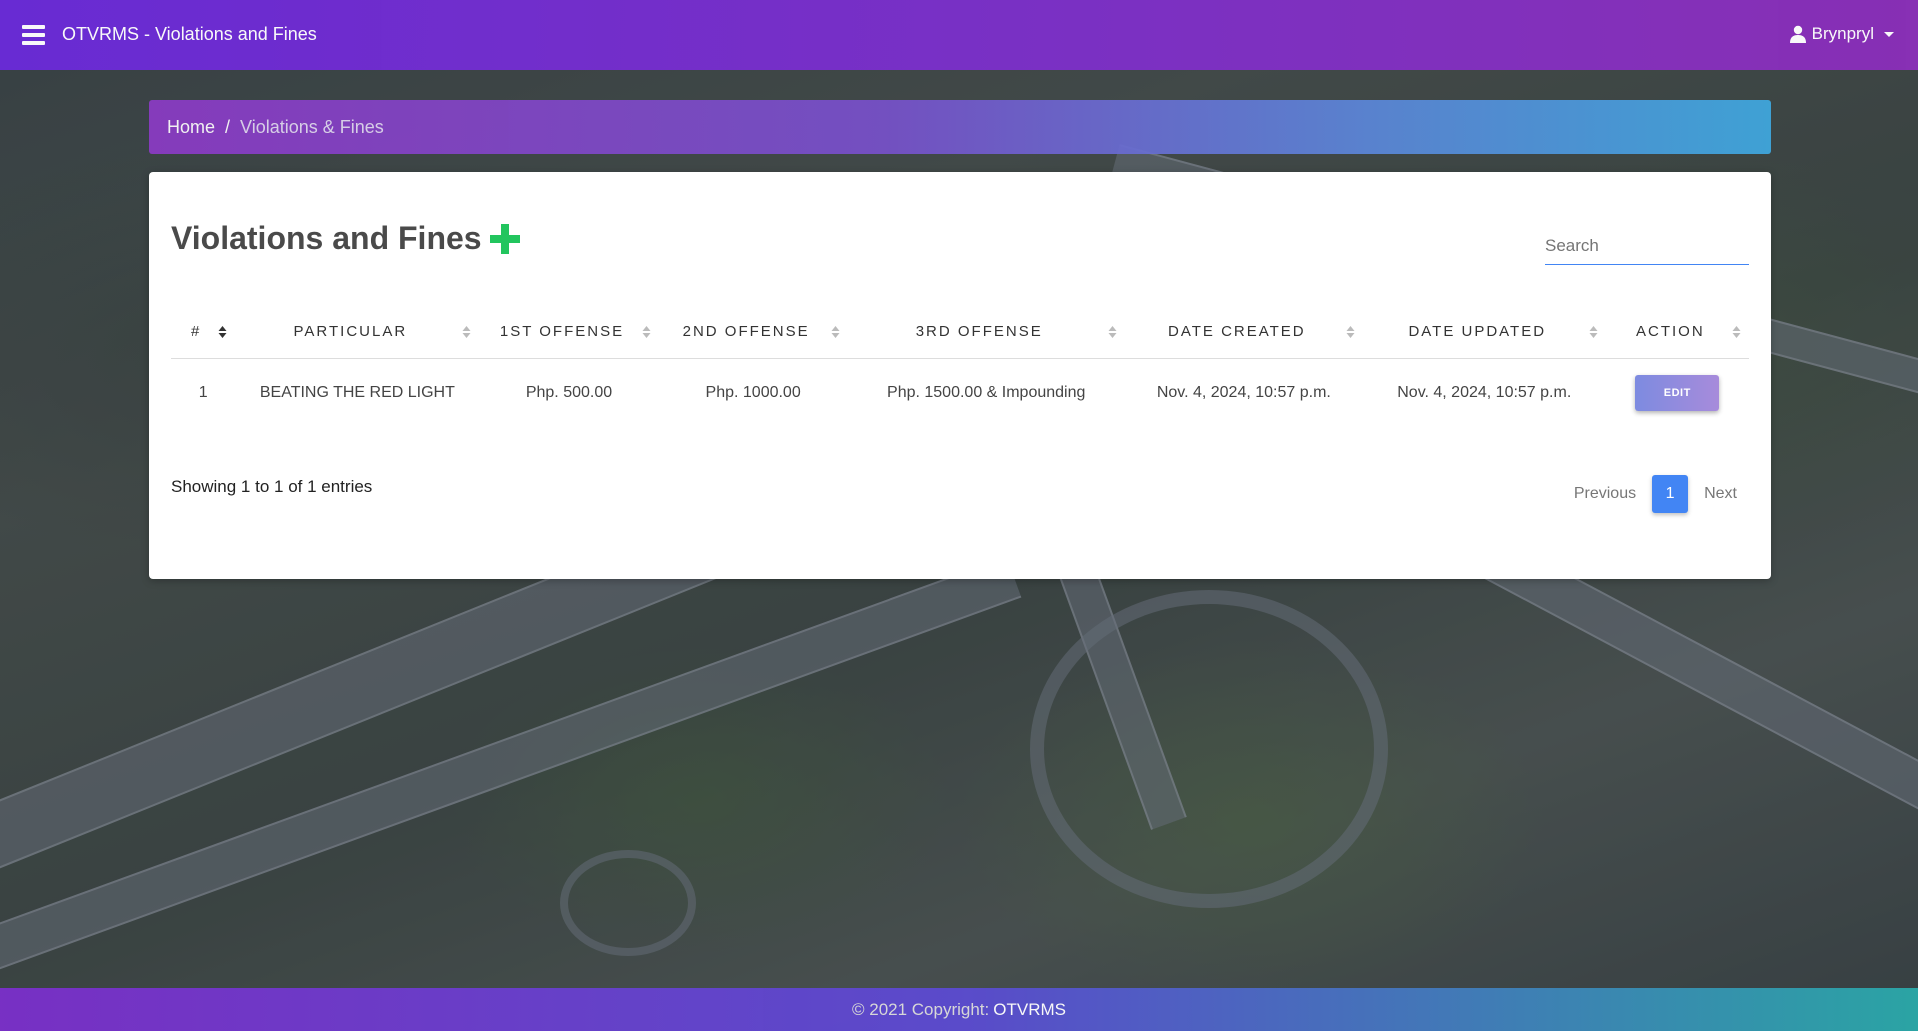 This screenshot has width=1918, height=1031. Describe the element at coordinates (1720, 494) in the screenshot. I see `pagination-next: Next` at that location.